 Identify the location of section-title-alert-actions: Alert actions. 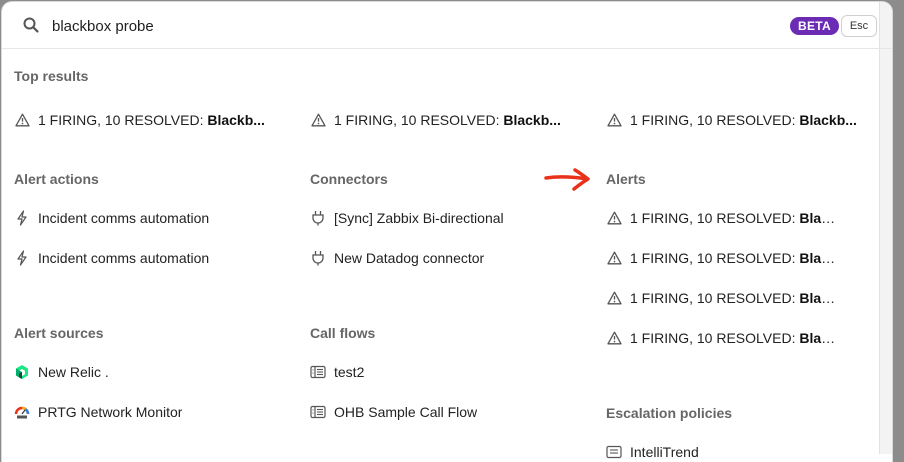
(56, 179).